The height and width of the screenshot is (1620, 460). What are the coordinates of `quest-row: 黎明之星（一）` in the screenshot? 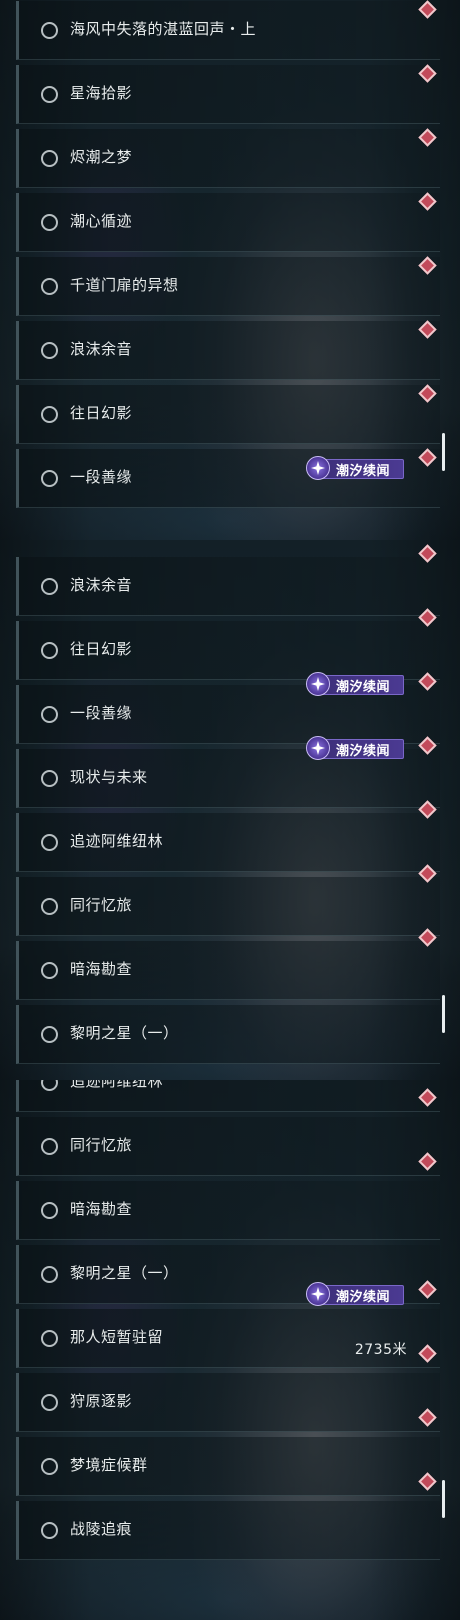 It's located at (228, 1034).